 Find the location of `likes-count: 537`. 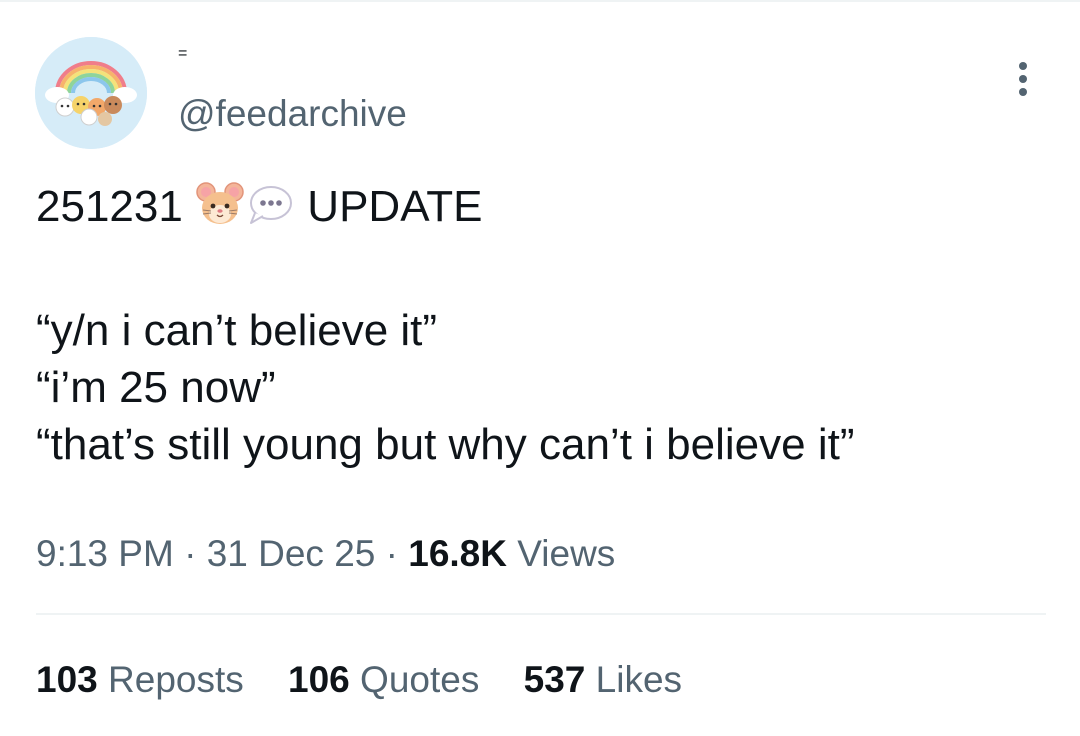

likes-count: 537 is located at coordinates (554, 679).